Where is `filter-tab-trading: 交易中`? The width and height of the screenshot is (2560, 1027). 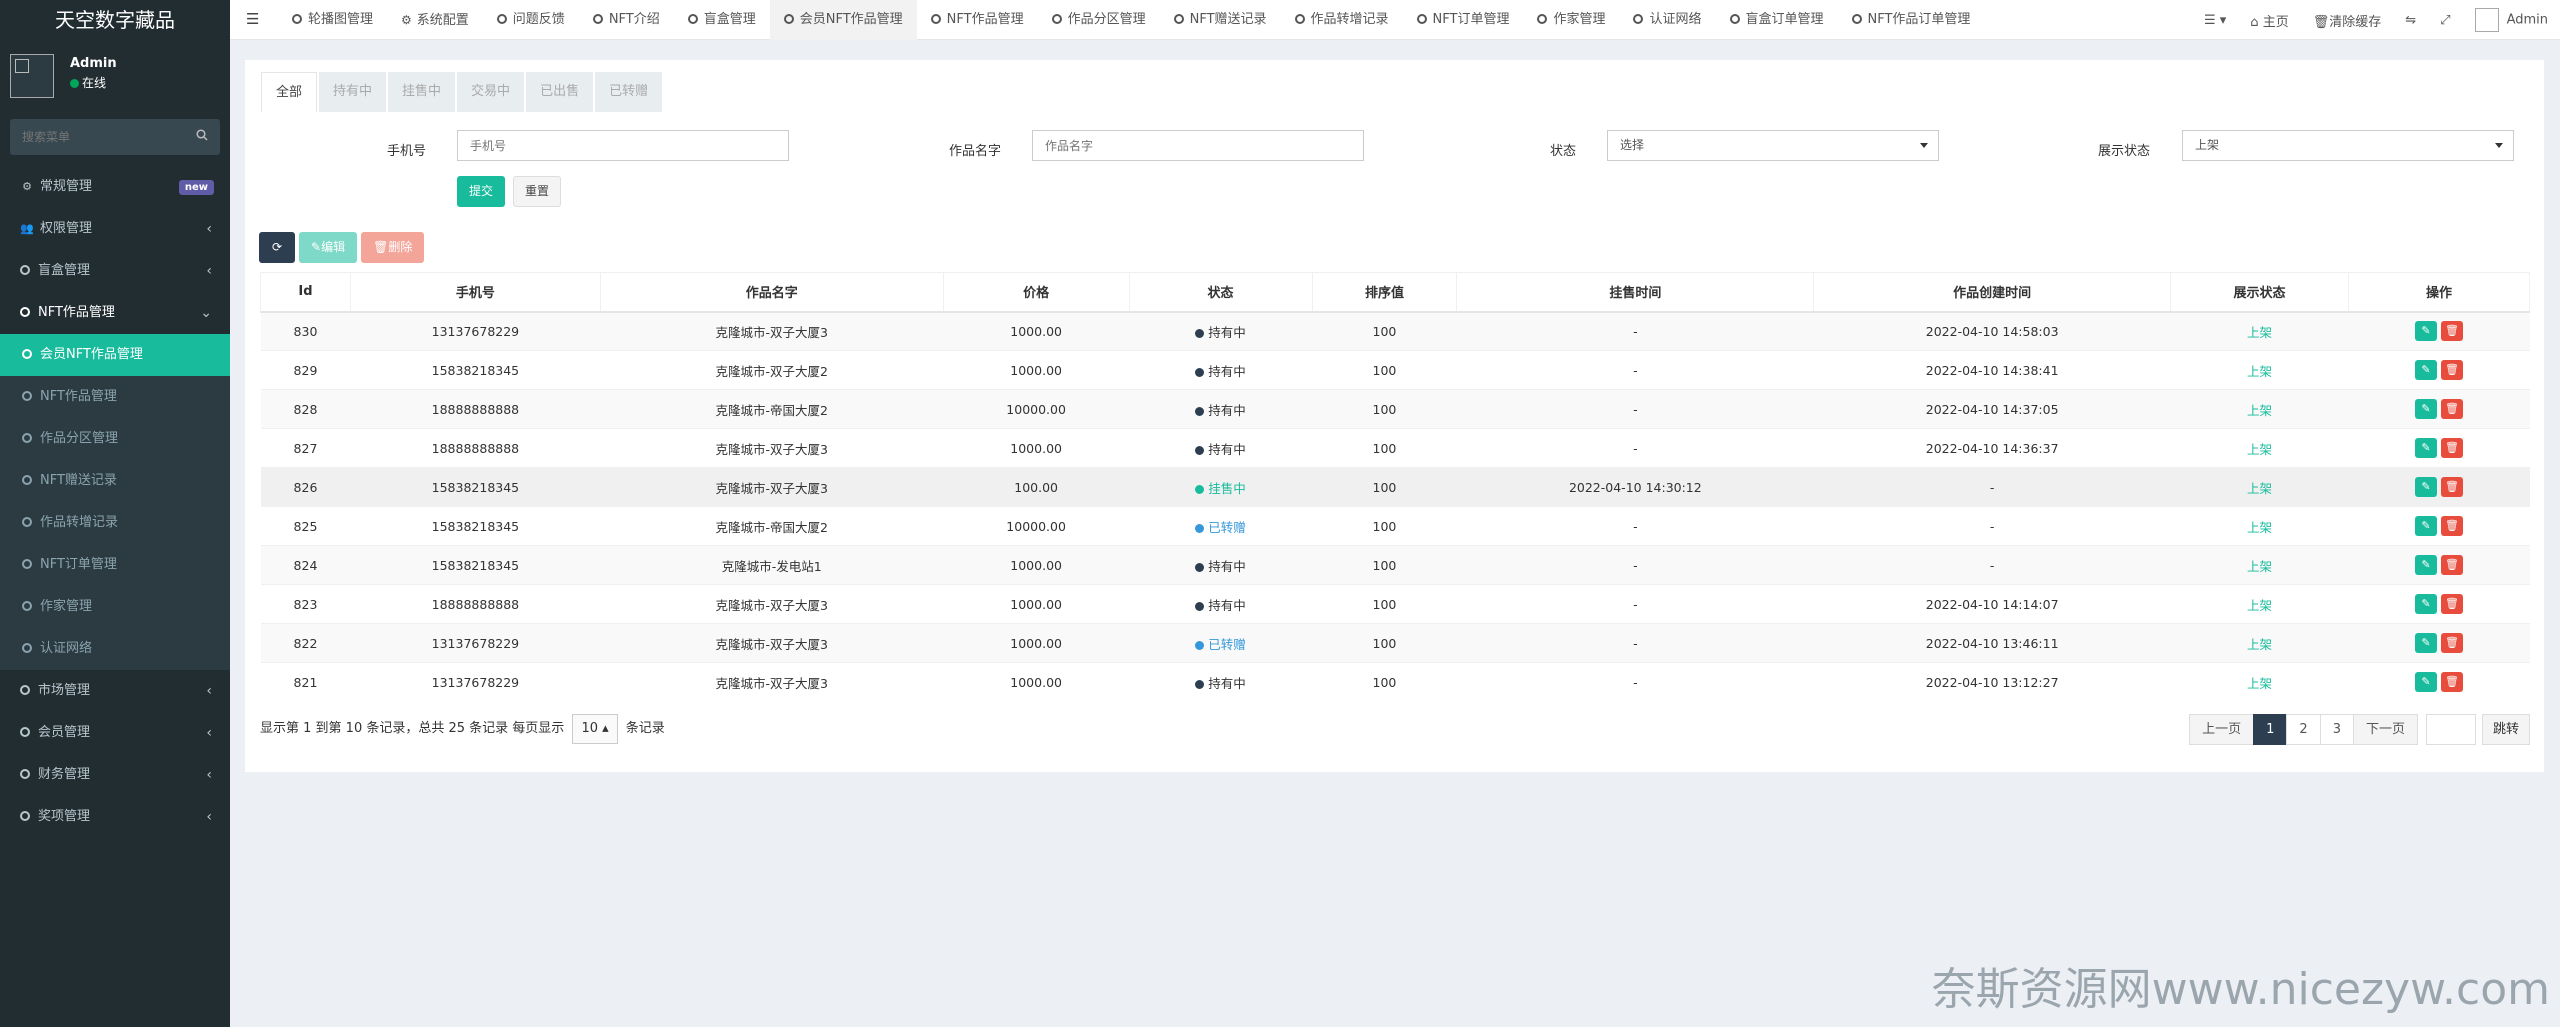 filter-tab-trading: 交易中 is located at coordinates (491, 92).